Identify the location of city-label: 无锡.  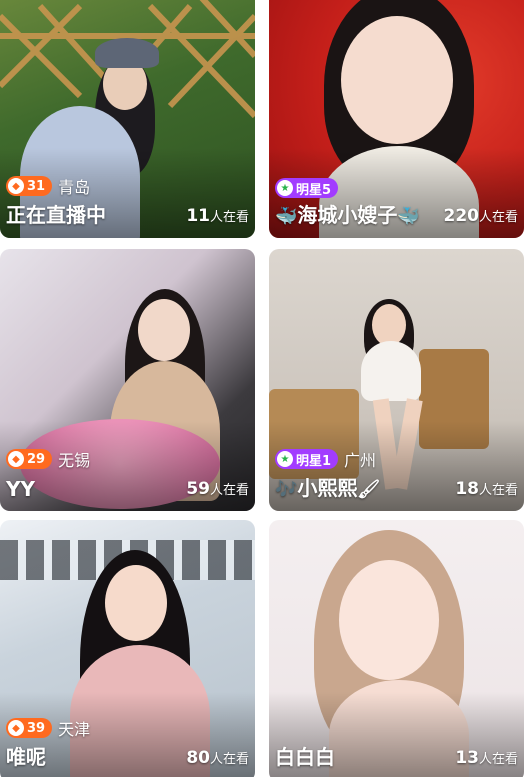
(74, 460).